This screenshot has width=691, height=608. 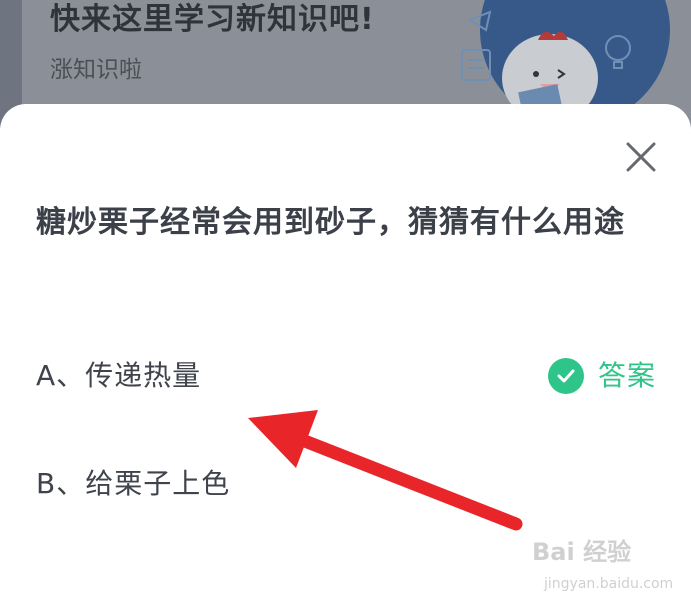 I want to click on check-icon, so click(x=565, y=376).